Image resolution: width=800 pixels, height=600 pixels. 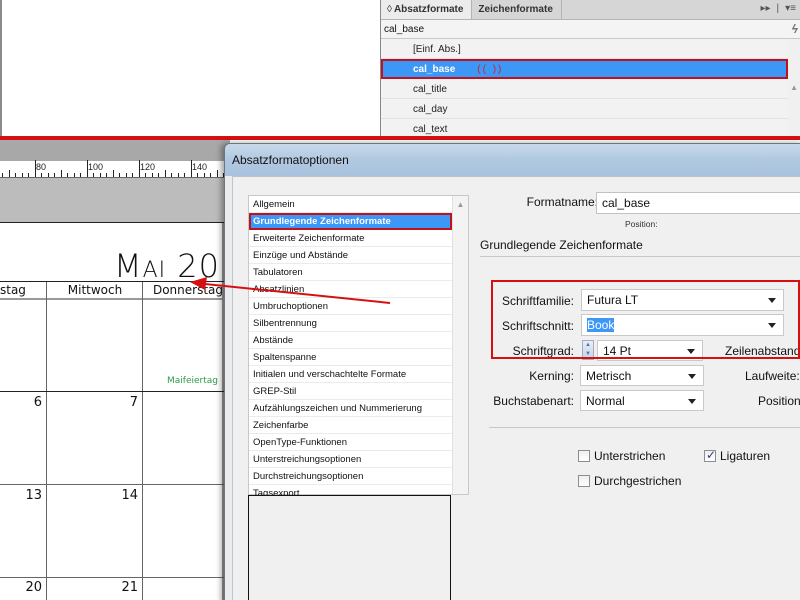 What do you see at coordinates (790, 8) in the screenshot?
I see `panel-menu-icon: ▾≡` at bounding box center [790, 8].